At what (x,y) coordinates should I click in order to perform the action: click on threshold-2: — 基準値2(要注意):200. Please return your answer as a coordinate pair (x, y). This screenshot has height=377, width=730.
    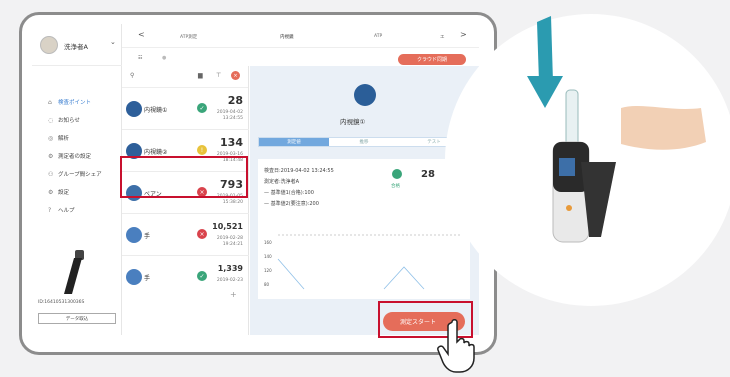
    Looking at the image, I should click on (291, 204).